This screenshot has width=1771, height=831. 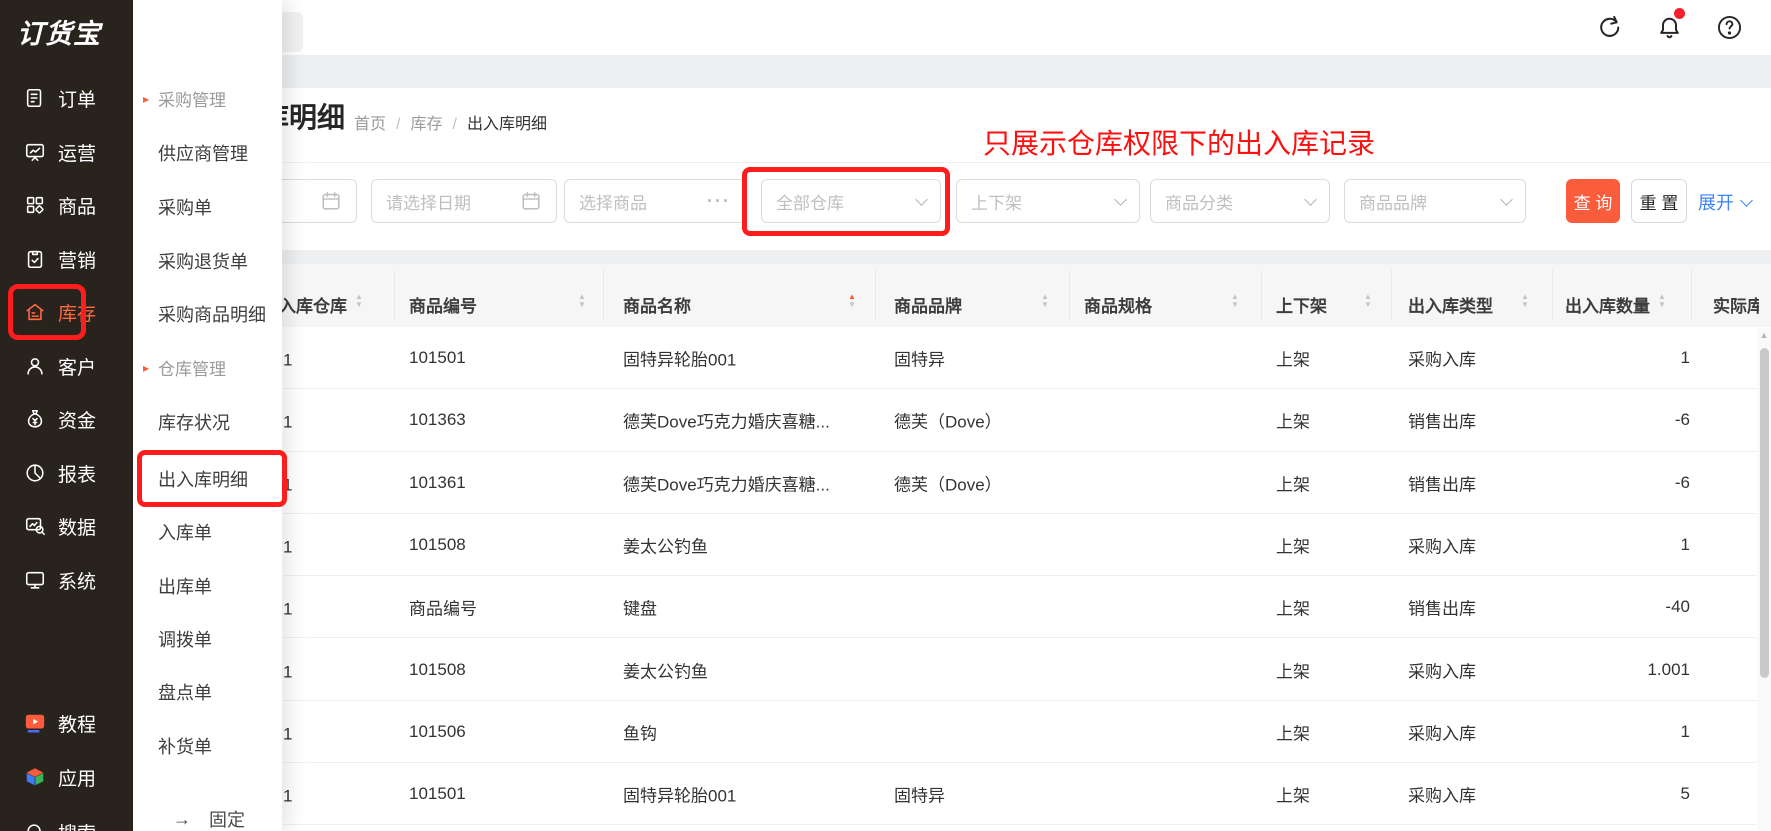 I want to click on cell-qty: 1.001, so click(x=1668, y=669).